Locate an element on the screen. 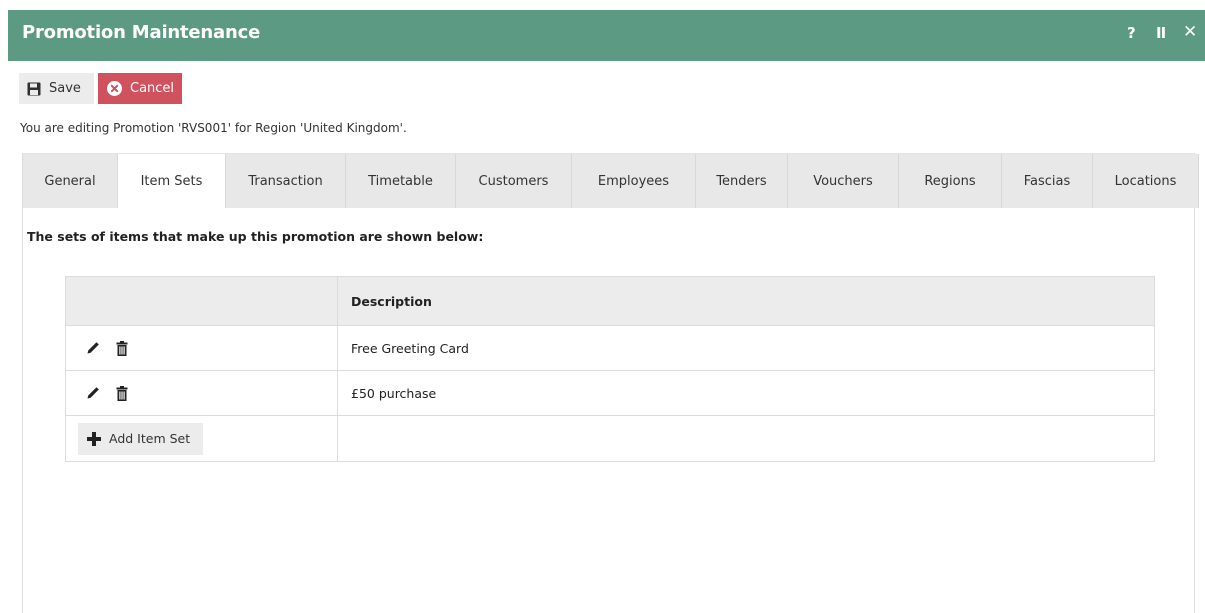 This screenshot has width=1205, height=613. row-description: £50 purchase is located at coordinates (394, 393).